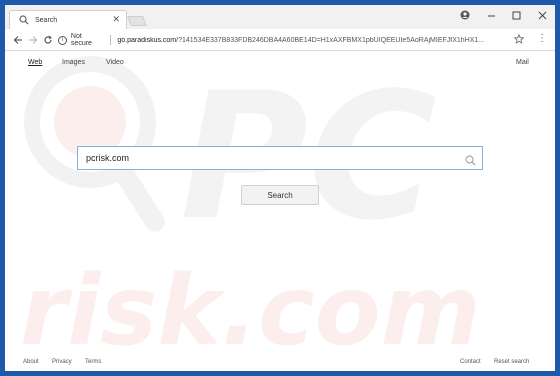 The image size is (560, 376). I want to click on search-button: Search, so click(280, 195).